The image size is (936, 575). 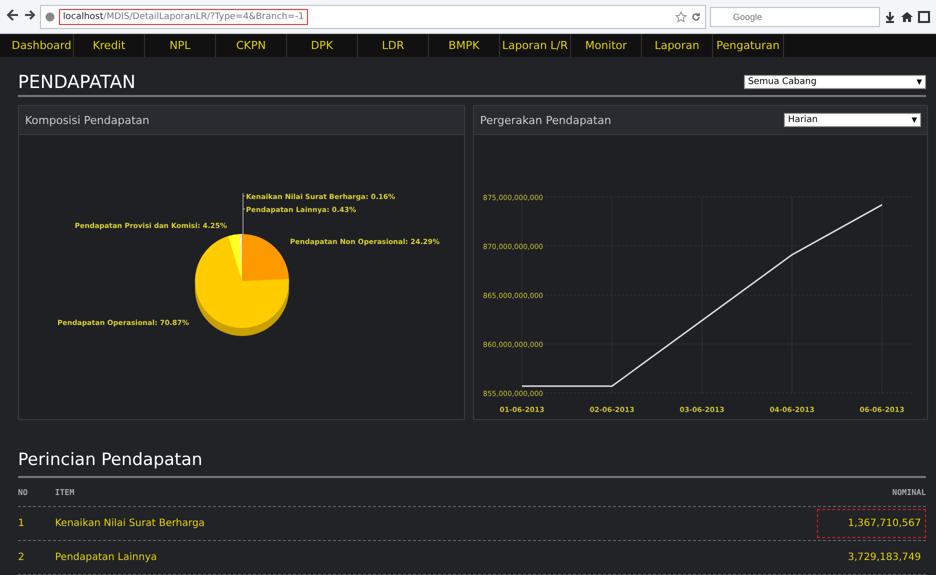 I want to click on page-title: PENDAPATAN, so click(x=77, y=82).